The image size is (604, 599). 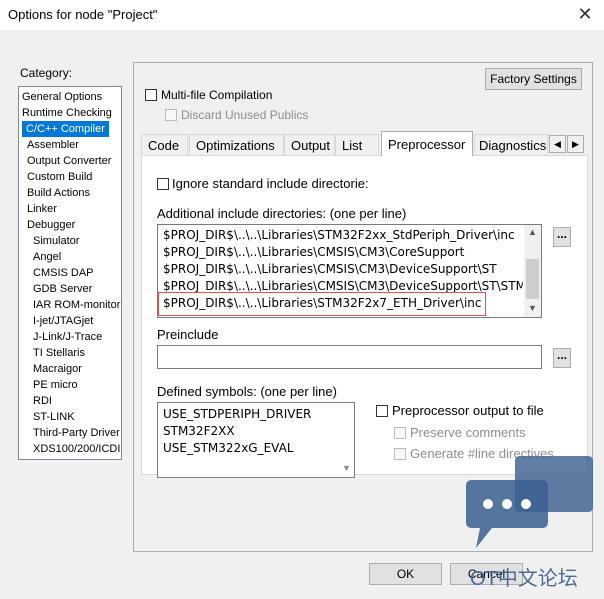 What do you see at coordinates (511, 145) in the screenshot?
I see `tab-diagnostics: Diagnostics` at bounding box center [511, 145].